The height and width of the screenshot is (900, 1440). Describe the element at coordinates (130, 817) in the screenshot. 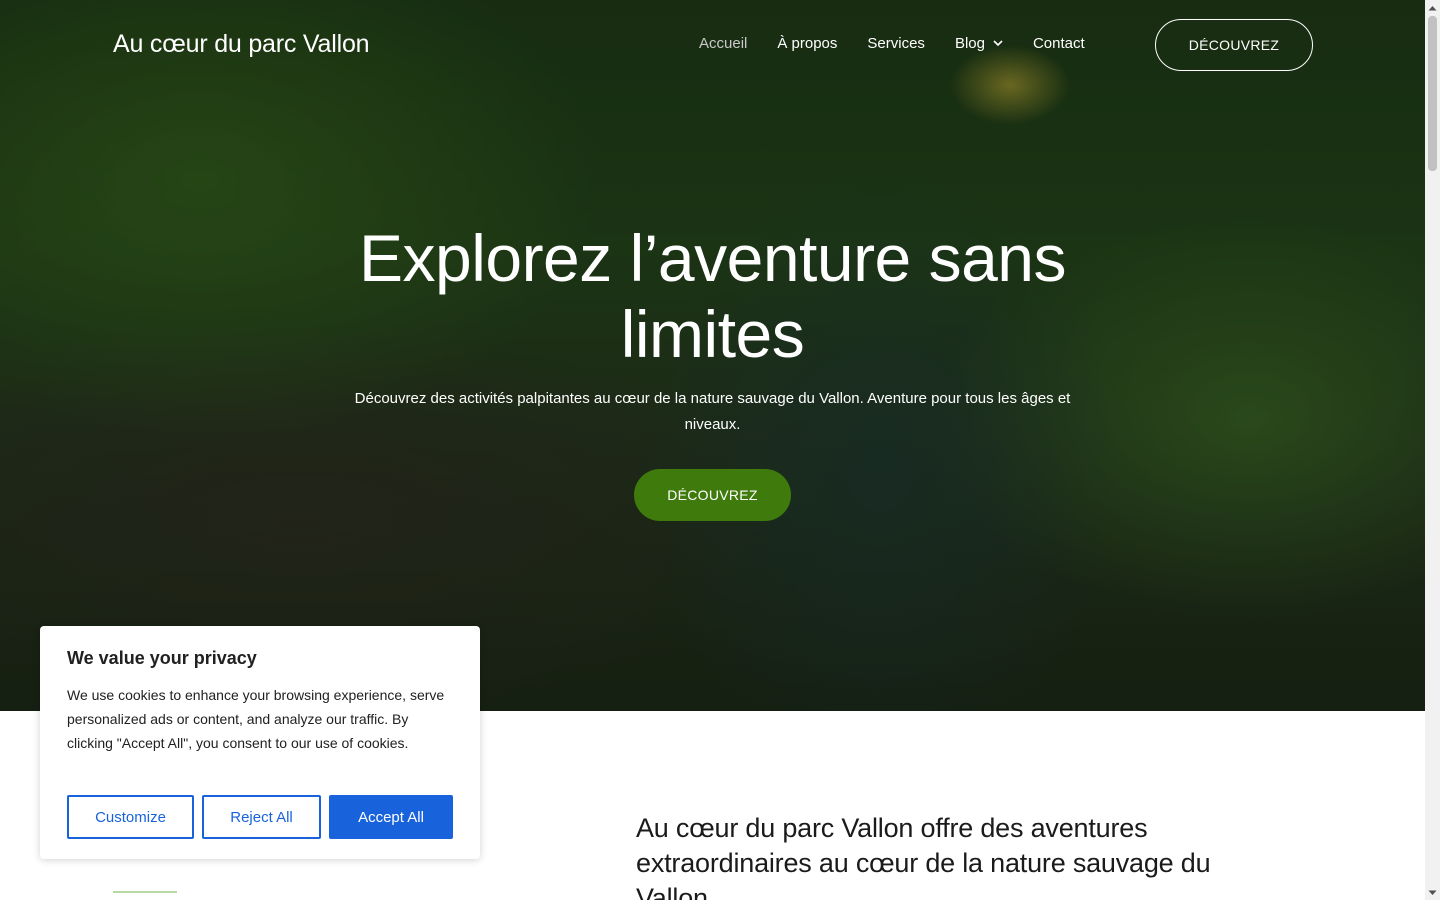

I see `customize-button: Customize` at that location.